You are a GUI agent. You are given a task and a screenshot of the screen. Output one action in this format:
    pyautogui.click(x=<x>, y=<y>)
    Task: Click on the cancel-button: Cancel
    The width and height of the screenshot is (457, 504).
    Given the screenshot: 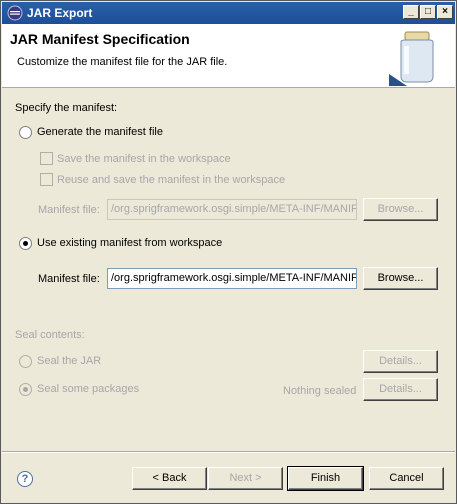 What is the action you would take?
    pyautogui.click(x=406, y=478)
    